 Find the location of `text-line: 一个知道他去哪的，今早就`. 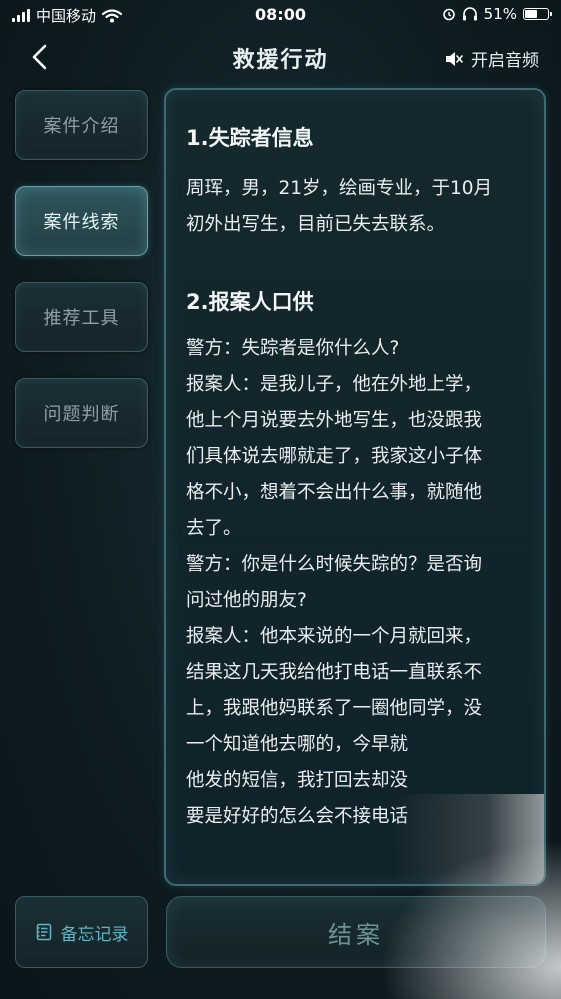

text-line: 一个知道他去哪的，今早就 is located at coordinates (297, 744).